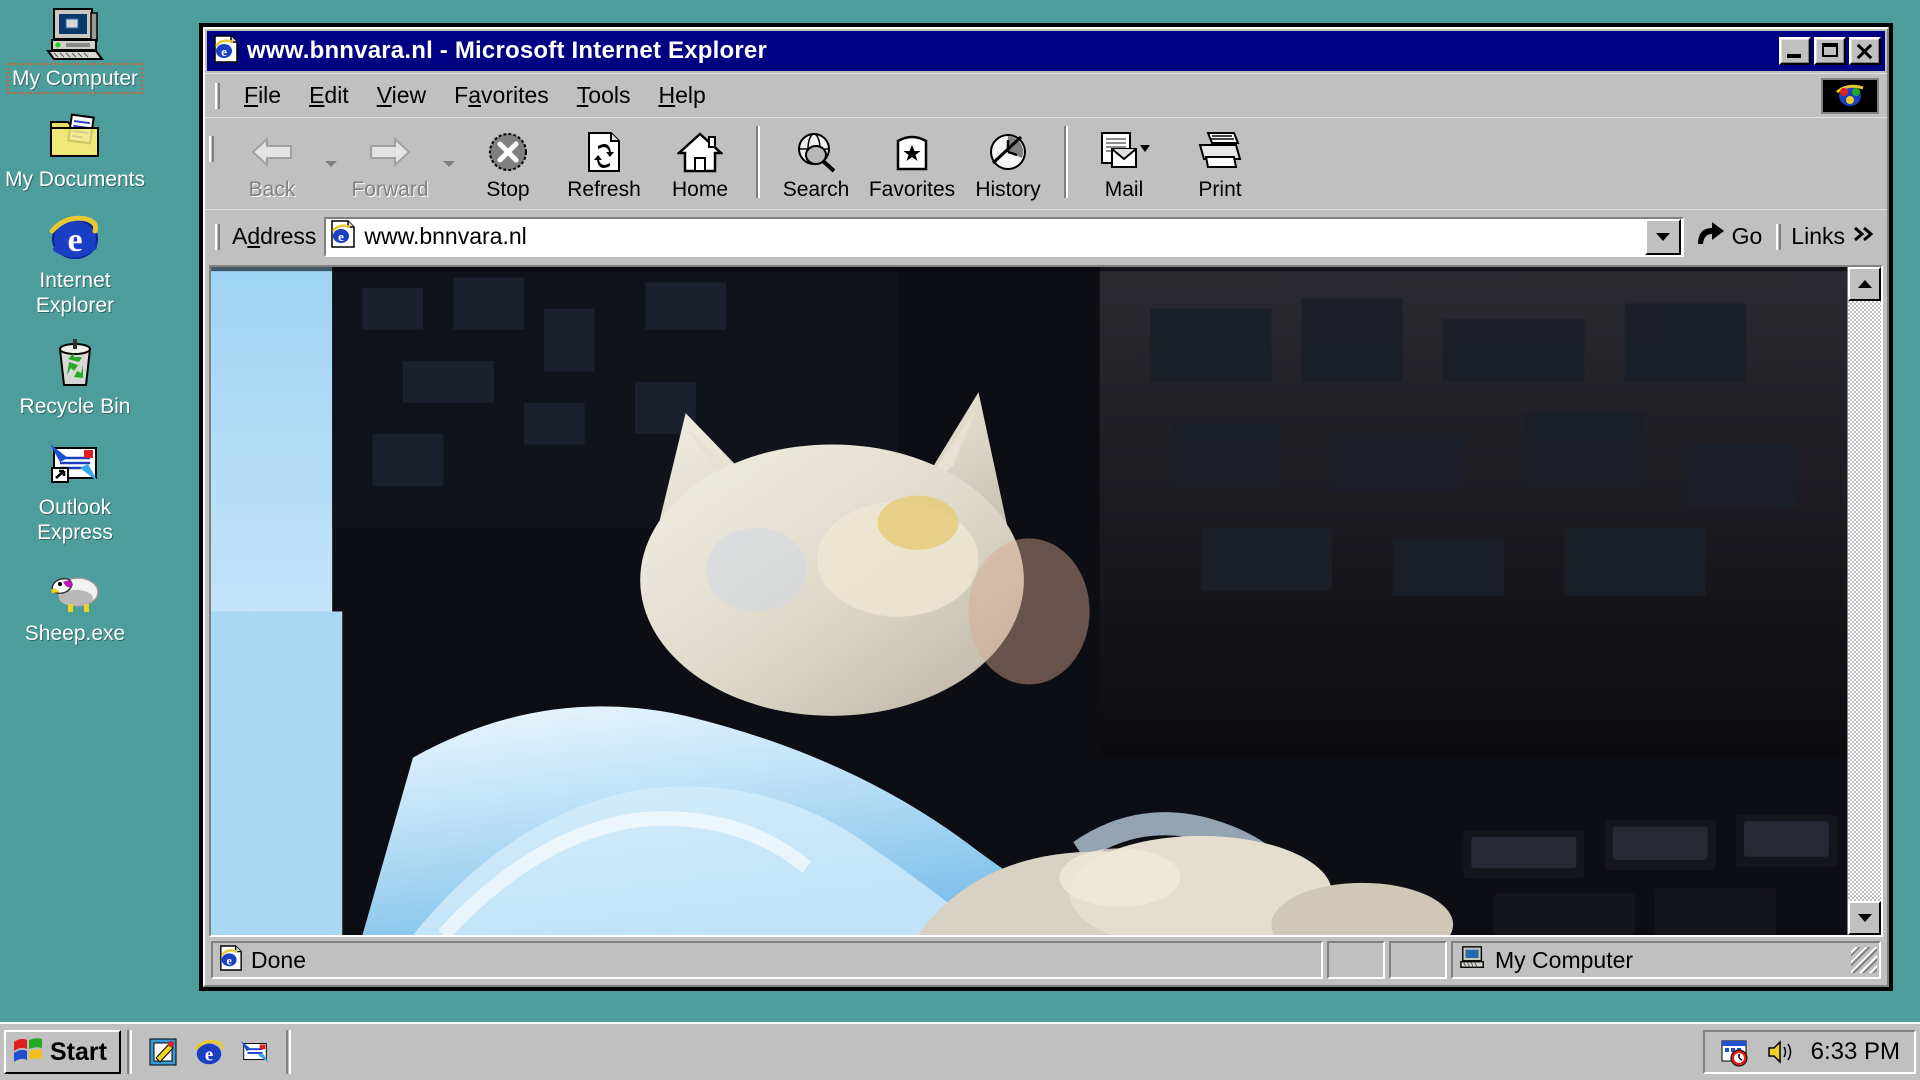 The width and height of the screenshot is (1920, 1080). I want to click on start-button: Start, so click(62, 1052).